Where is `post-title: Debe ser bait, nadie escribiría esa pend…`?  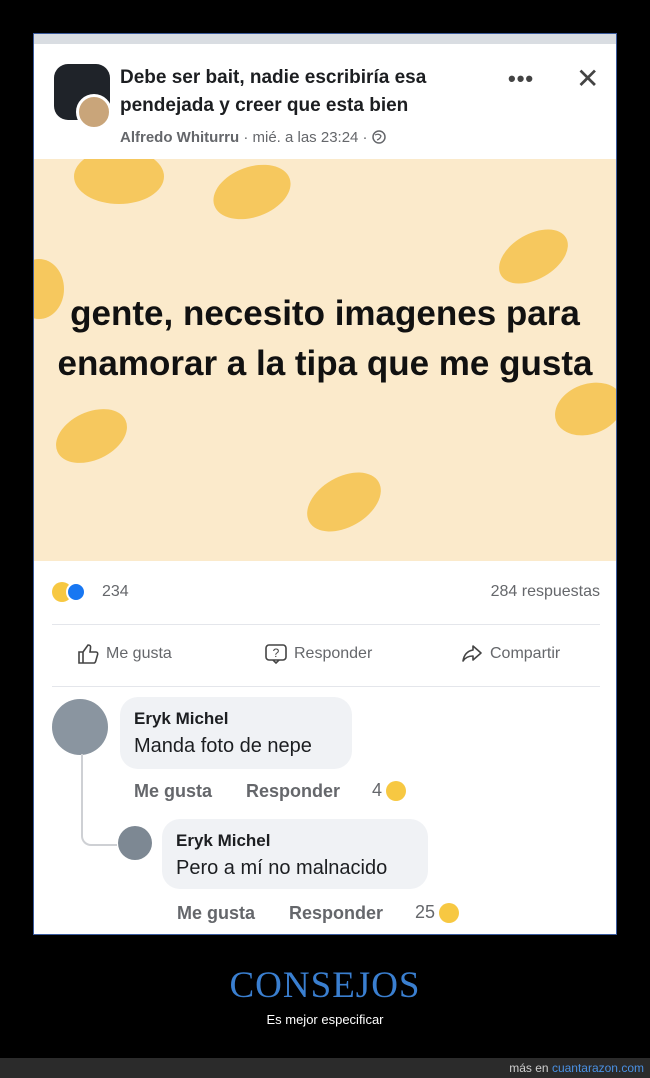 post-title: Debe ser bait, nadie escribiría esa pend… is located at coordinates (273, 91).